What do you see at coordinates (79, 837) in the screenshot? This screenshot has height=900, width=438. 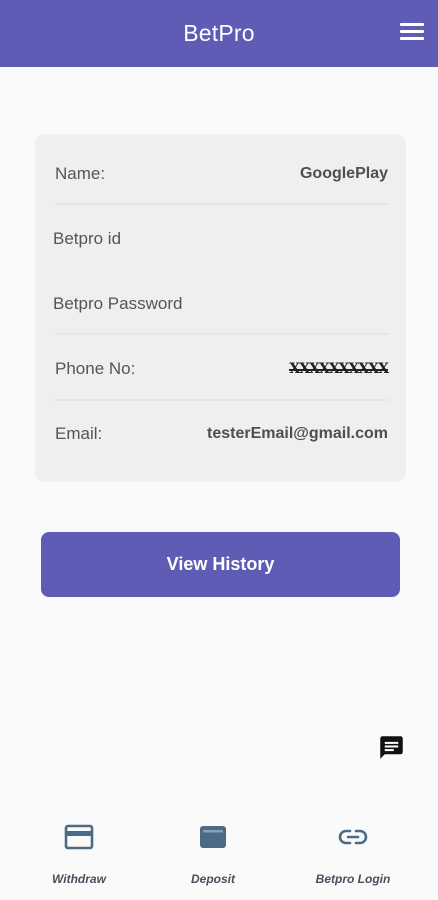 I see `credit-card-icon` at bounding box center [79, 837].